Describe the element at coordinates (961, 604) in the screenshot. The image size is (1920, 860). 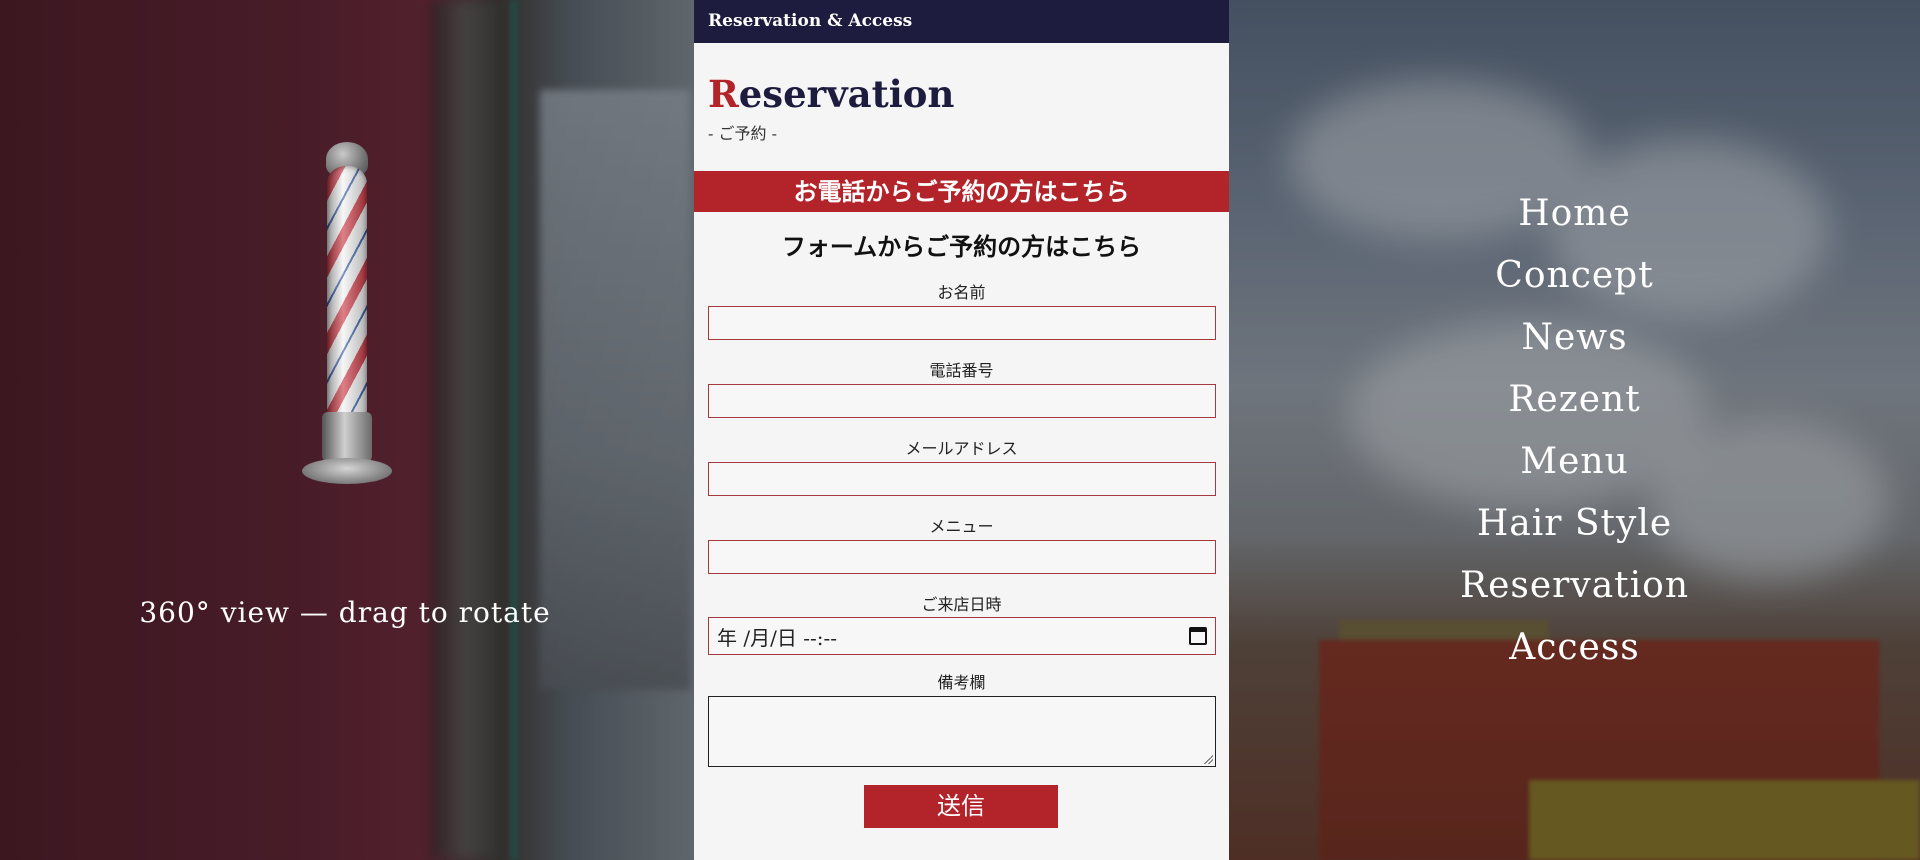
I see `datetime-label: ご来店日時` at that location.